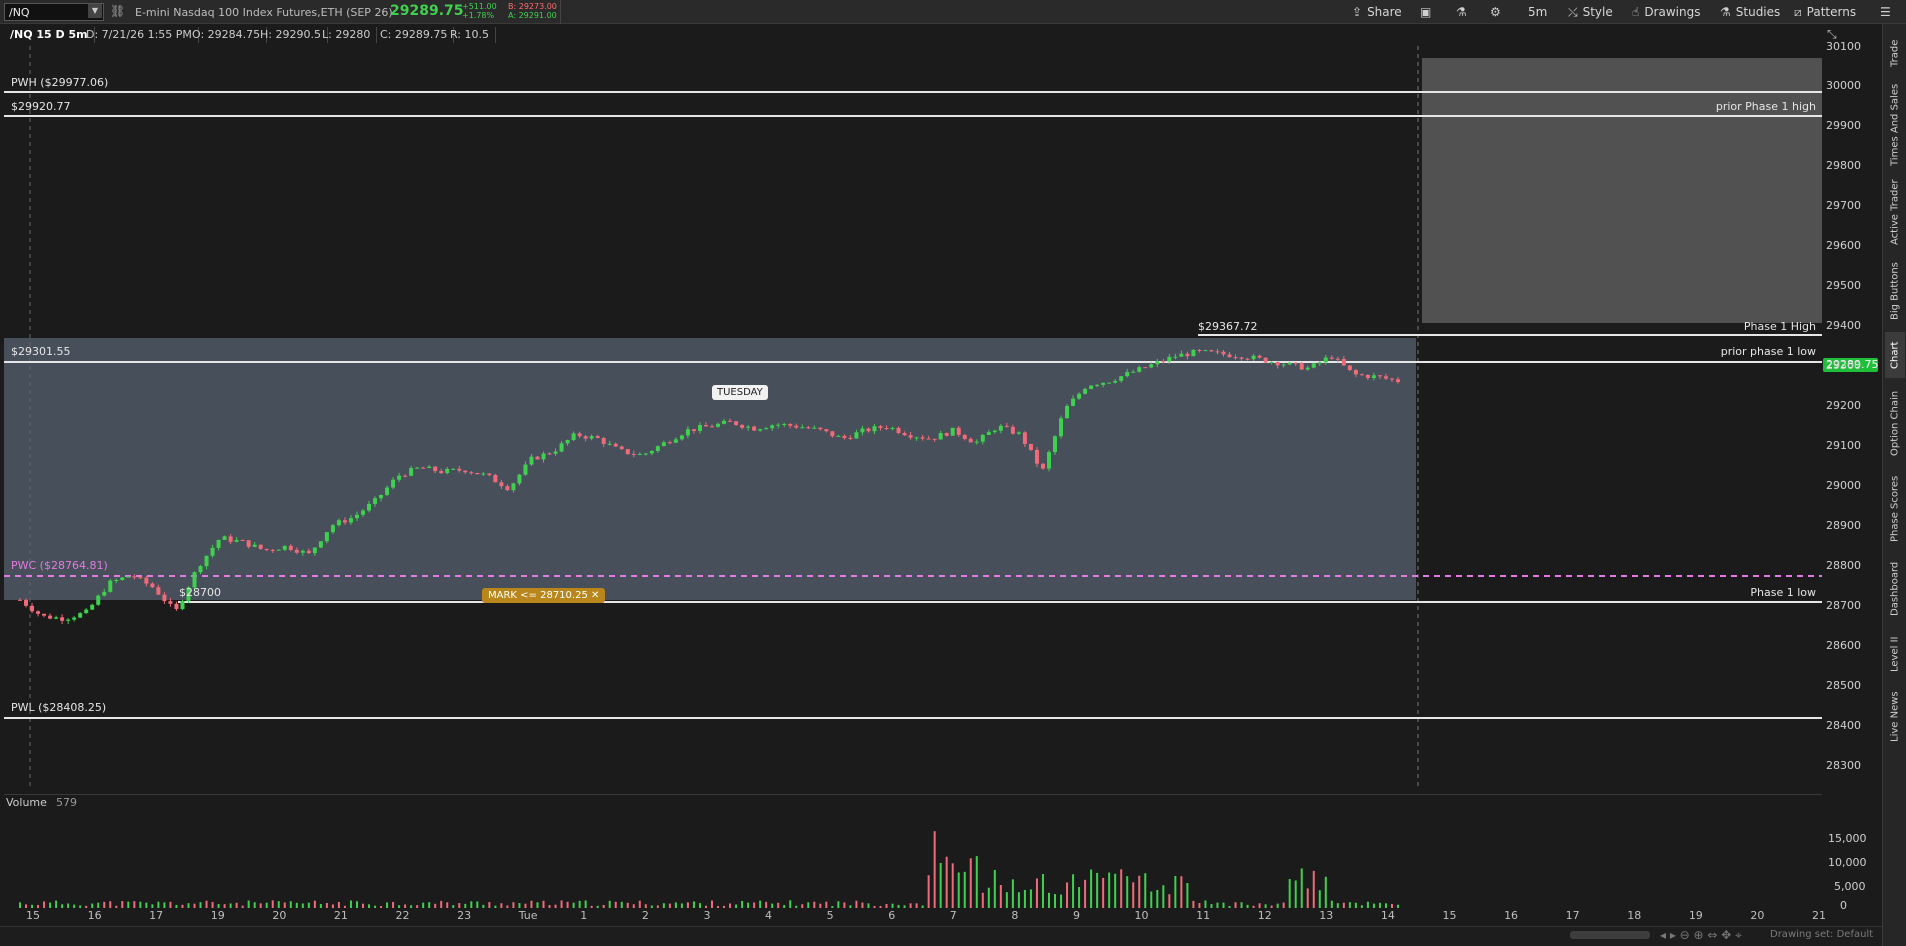  What do you see at coordinates (1425, 12) in the screenshot?
I see `snapshot-button: ▣` at bounding box center [1425, 12].